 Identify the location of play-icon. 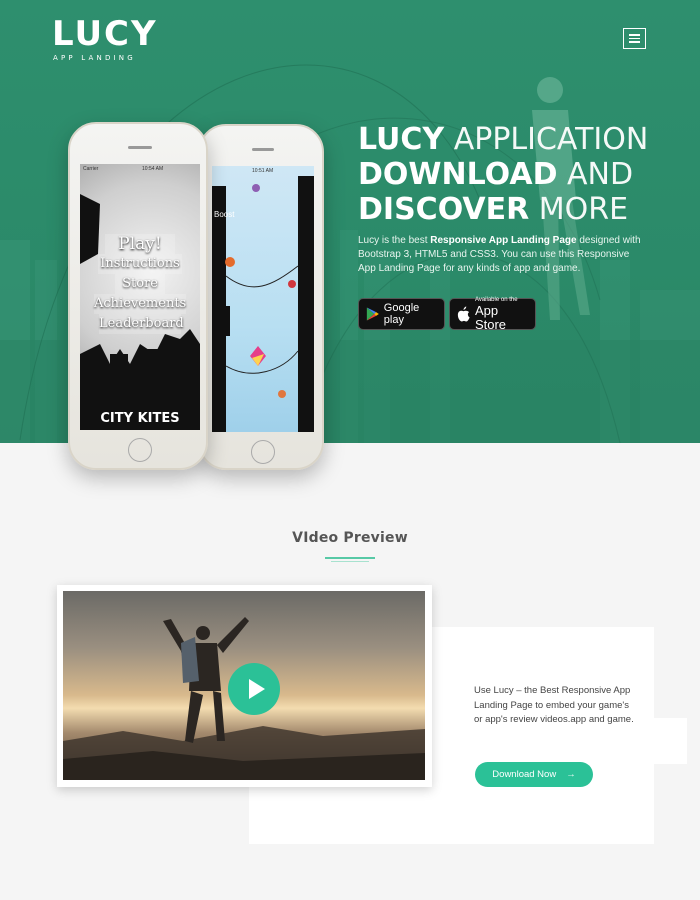
(254, 689).